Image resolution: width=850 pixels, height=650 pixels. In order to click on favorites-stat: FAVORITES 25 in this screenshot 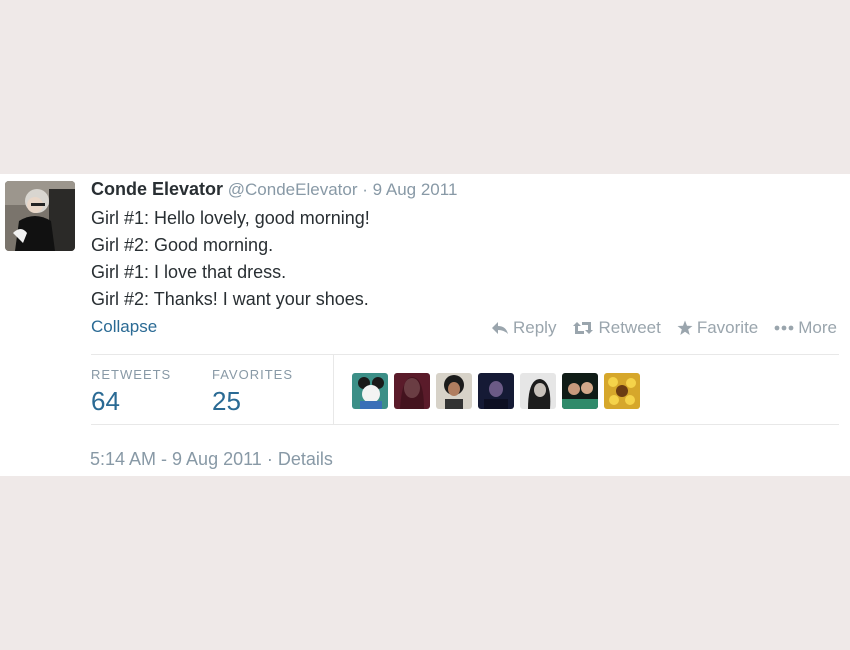, I will do `click(252, 392)`.